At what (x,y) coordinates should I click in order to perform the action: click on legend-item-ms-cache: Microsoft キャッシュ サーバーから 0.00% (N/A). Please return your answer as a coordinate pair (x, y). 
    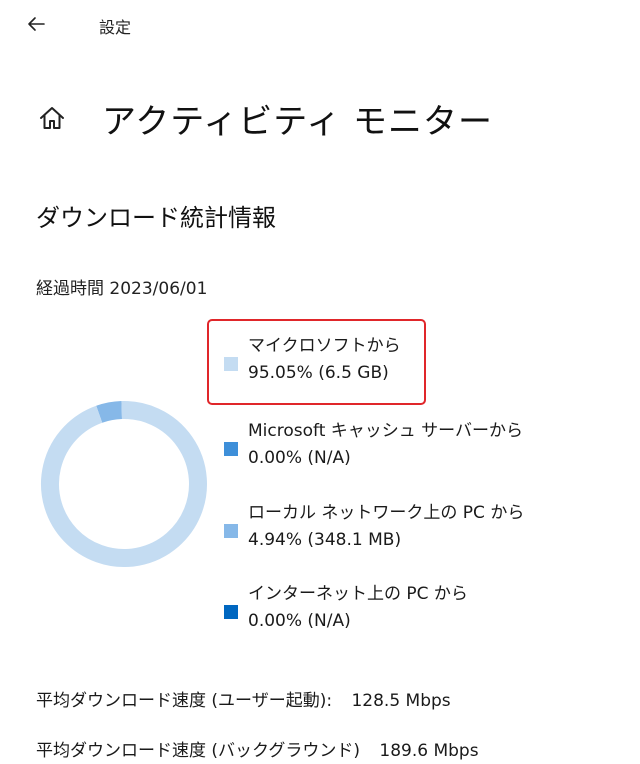
    Looking at the image, I should click on (373, 445).